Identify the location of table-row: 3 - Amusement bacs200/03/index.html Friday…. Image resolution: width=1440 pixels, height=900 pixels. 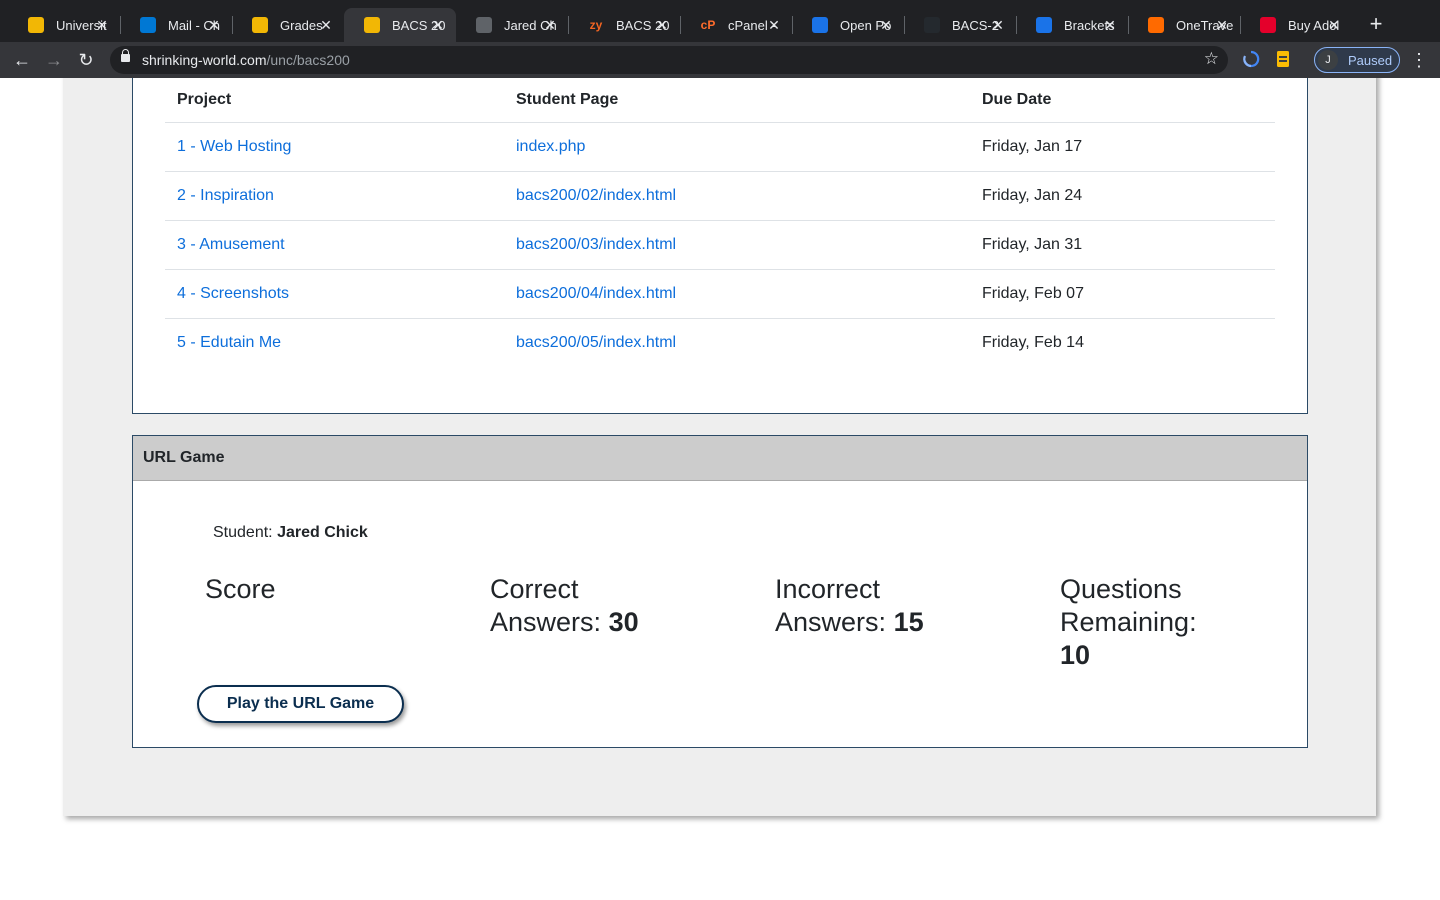
(720, 244).